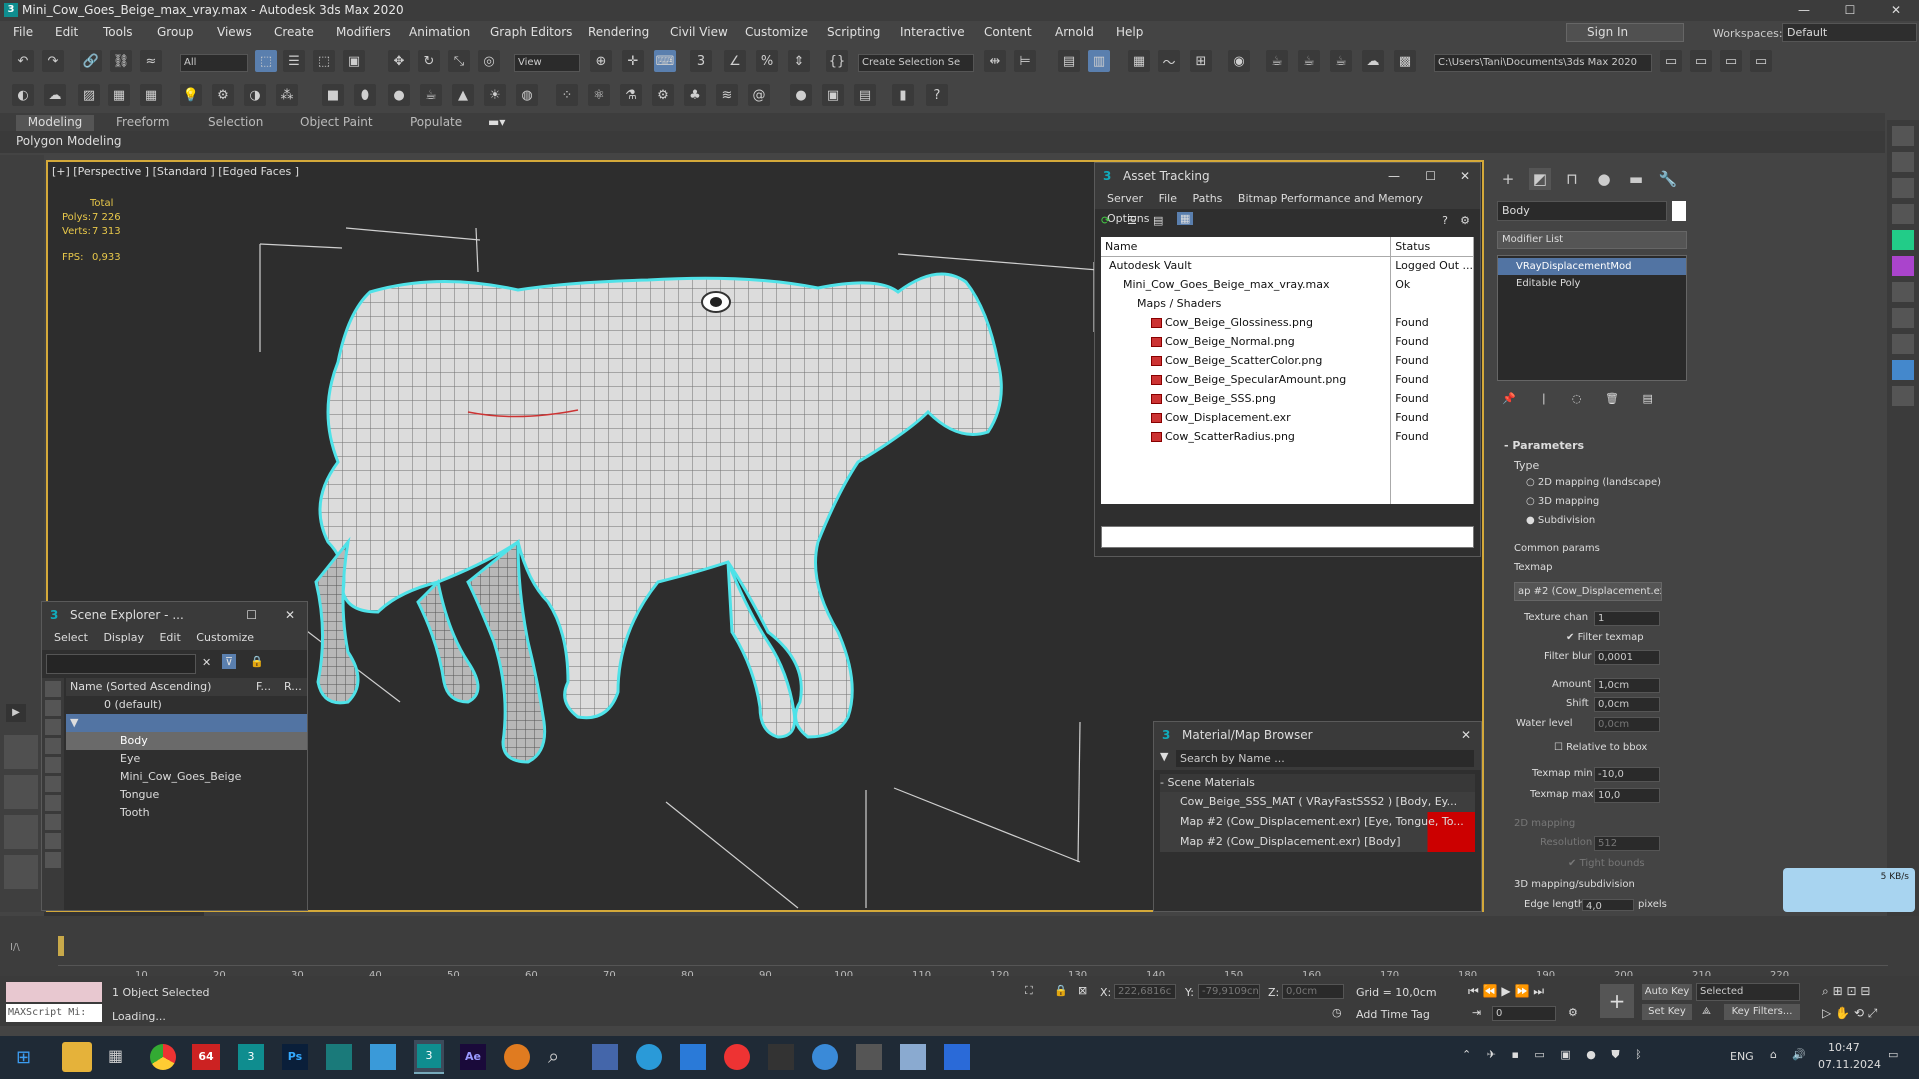 Image resolution: width=1919 pixels, height=1079 pixels. What do you see at coordinates (53, 803) in the screenshot?
I see `display-spacewarps-icon` at bounding box center [53, 803].